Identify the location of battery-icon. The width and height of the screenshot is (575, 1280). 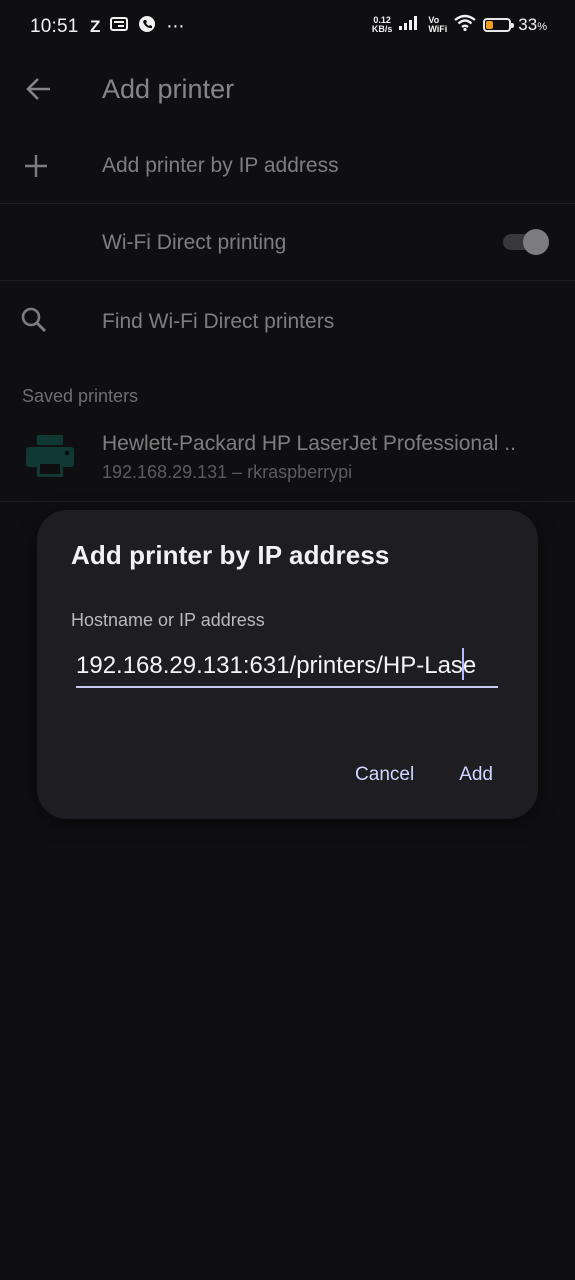
(499, 25).